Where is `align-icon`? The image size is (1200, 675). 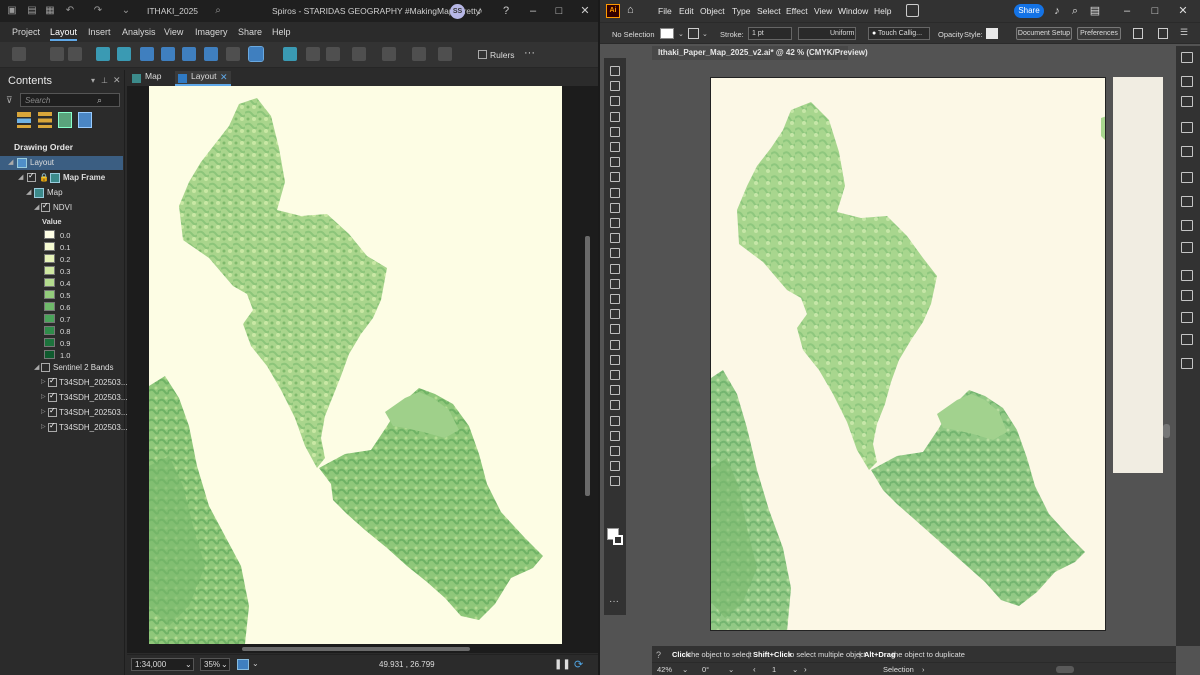
align-icon is located at coordinates (419, 54).